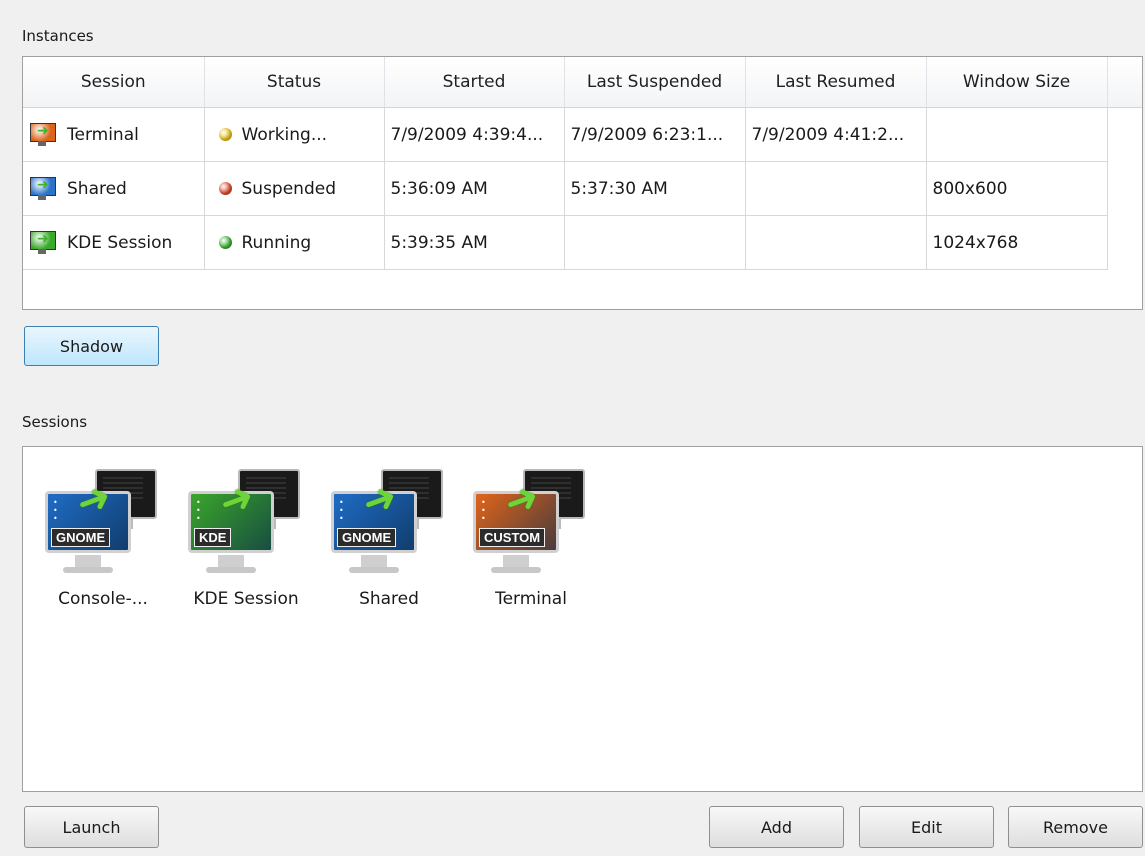 The width and height of the screenshot is (1145, 856). I want to click on session-item-label: KDE Session, so click(246, 599).